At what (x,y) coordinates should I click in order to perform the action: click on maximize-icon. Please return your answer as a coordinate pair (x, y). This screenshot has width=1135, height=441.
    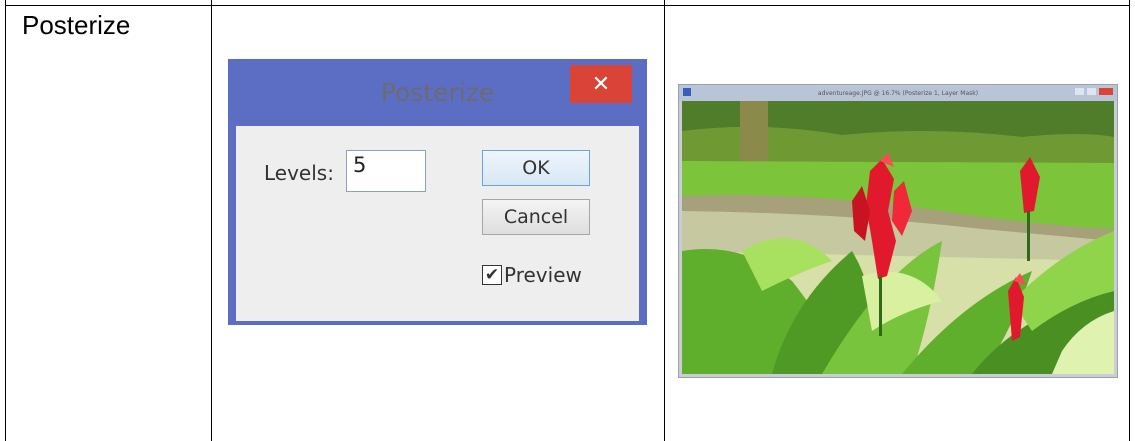
    Looking at the image, I should click on (1091, 91).